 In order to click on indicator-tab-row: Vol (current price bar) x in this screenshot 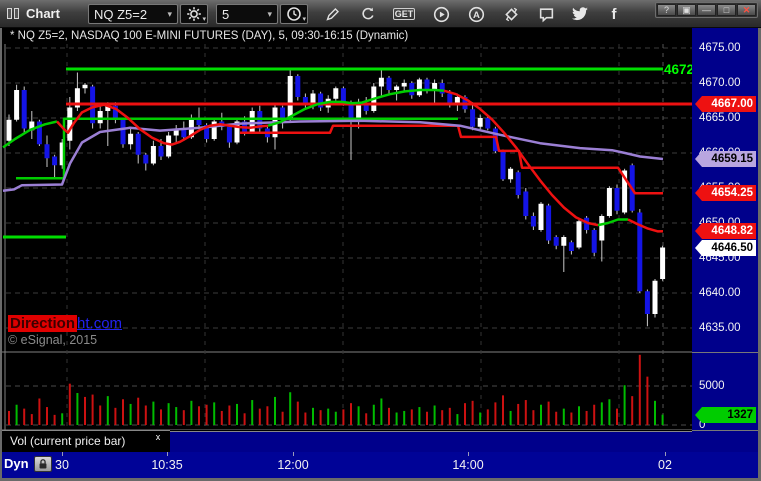, I will do `click(346, 441)`.